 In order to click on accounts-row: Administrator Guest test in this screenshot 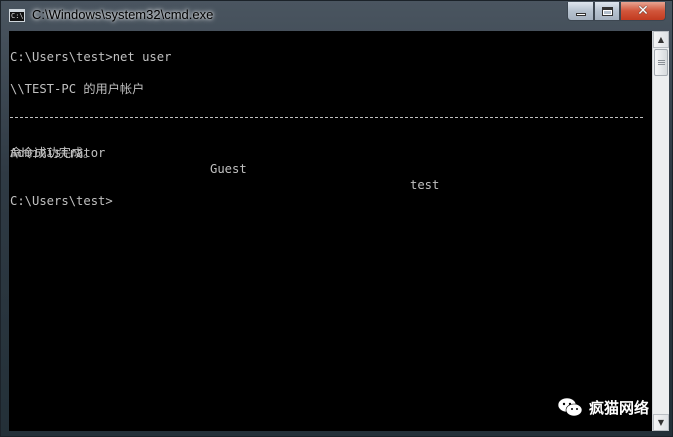, I will do `click(330, 160)`.